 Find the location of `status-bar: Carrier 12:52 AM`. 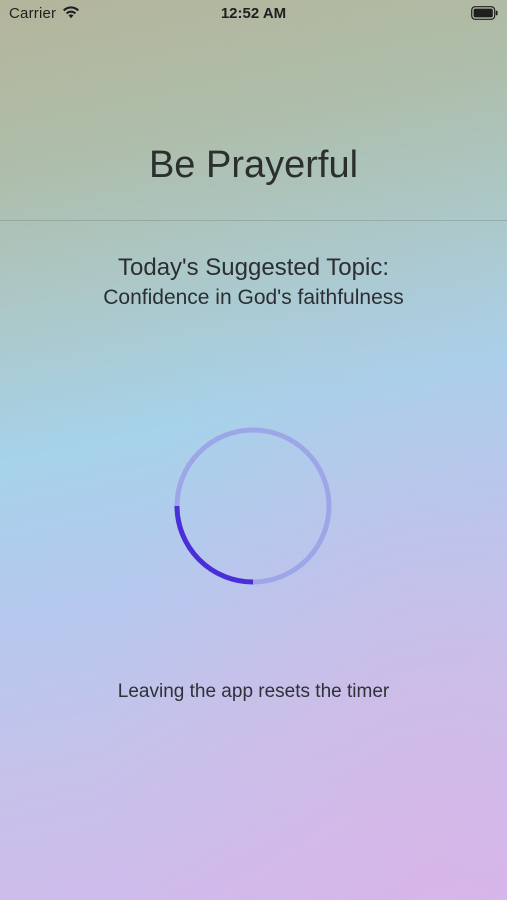

status-bar: Carrier 12:52 AM is located at coordinates (253, 14).